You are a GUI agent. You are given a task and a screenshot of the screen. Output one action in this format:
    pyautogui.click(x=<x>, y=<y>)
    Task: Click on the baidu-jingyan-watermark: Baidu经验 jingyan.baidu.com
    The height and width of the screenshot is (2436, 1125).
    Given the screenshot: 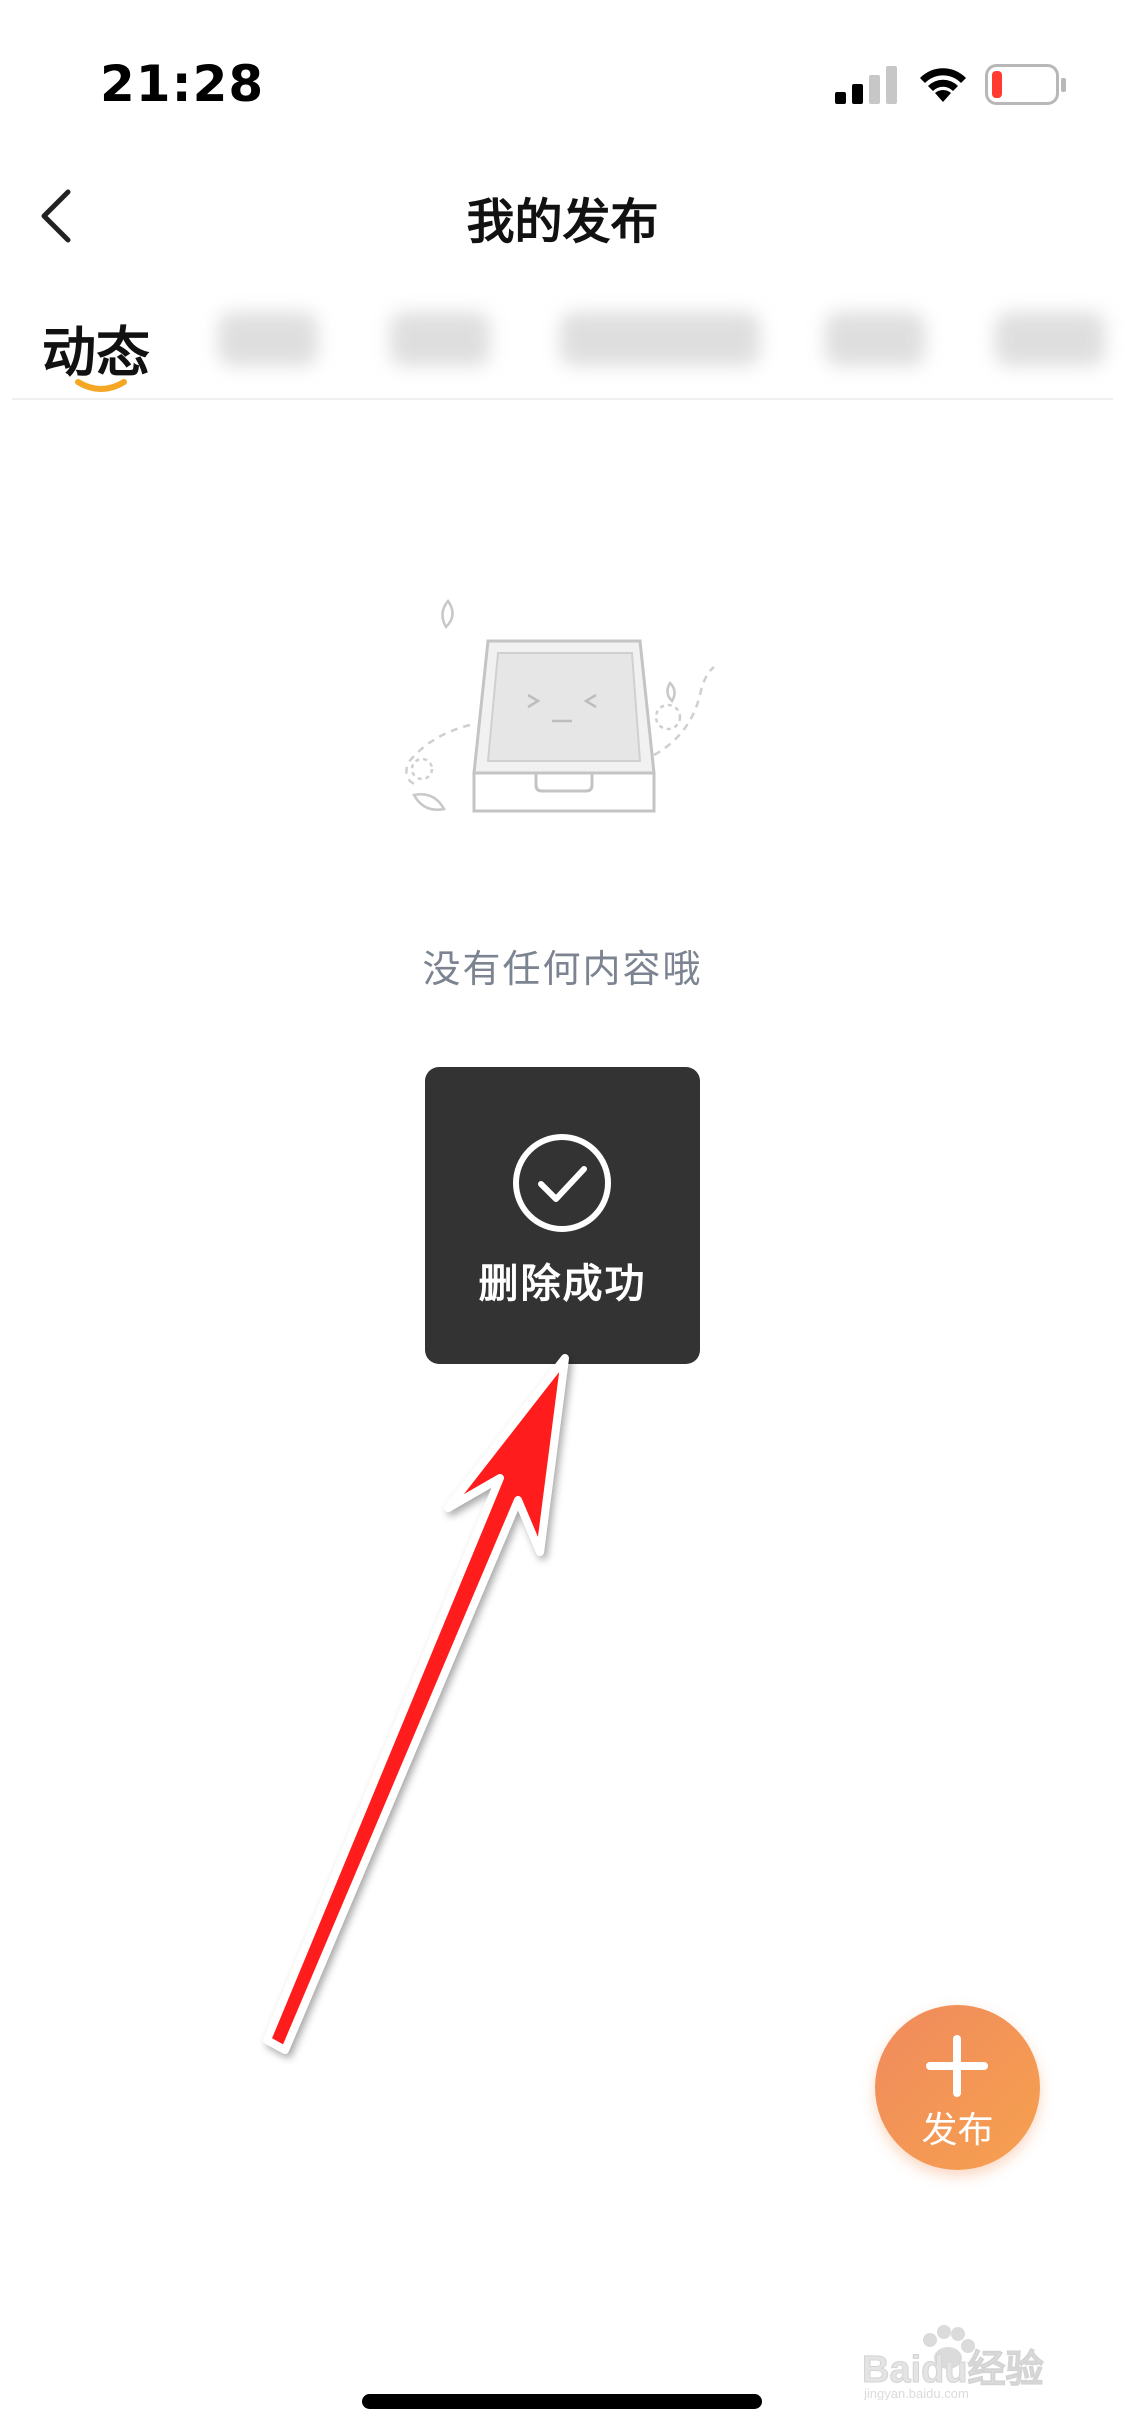 What is the action you would take?
    pyautogui.click(x=953, y=2362)
    